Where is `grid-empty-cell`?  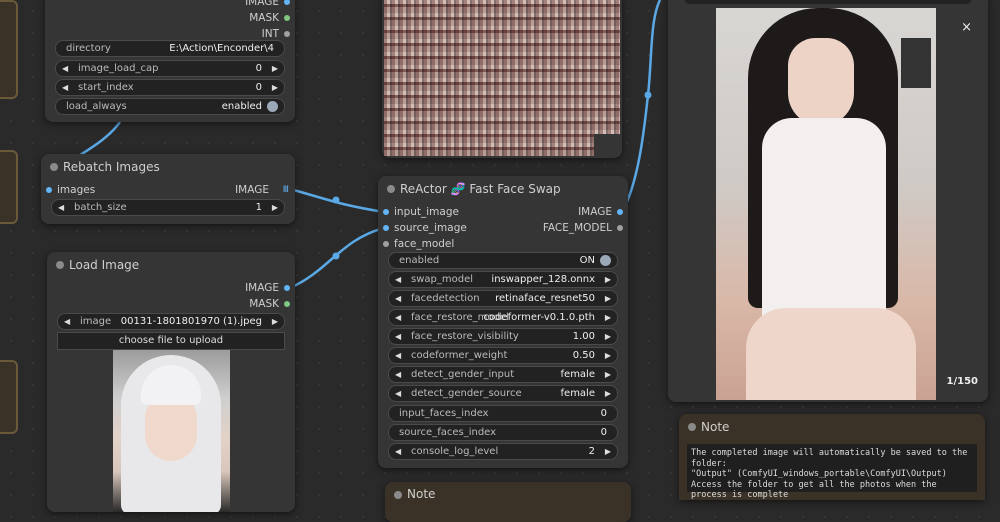
grid-empty-cell is located at coordinates (607, 145).